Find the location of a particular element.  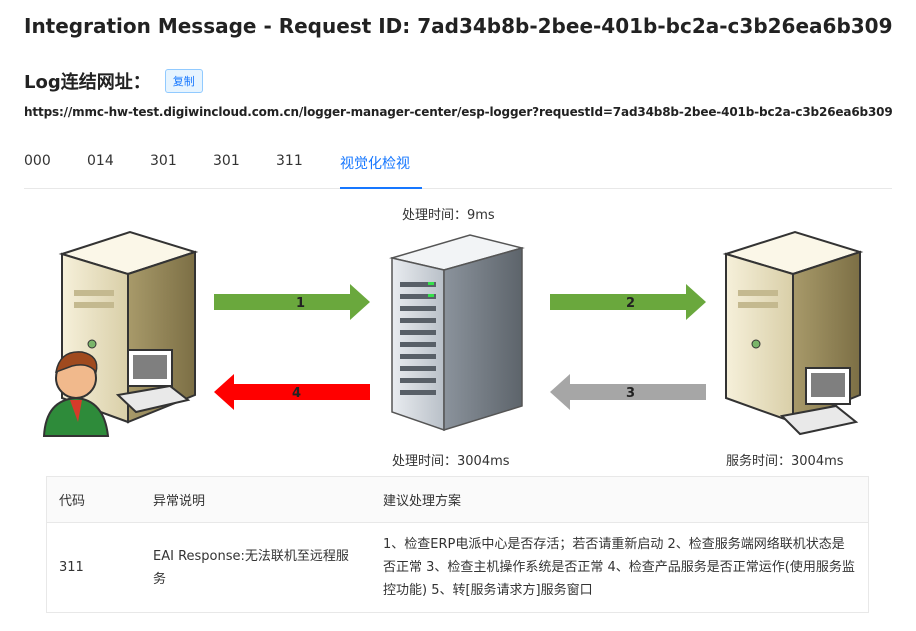

tab-014: 014 is located at coordinates (100, 161).